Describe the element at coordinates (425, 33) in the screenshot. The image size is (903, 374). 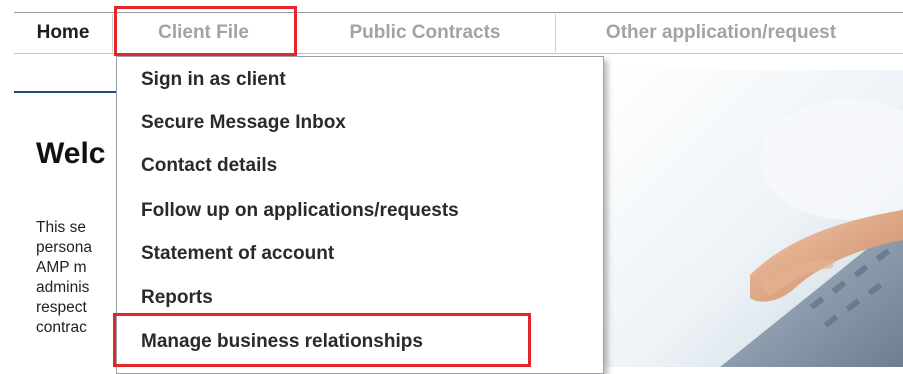
I see `nav-public-contracts: Public Contracts` at that location.